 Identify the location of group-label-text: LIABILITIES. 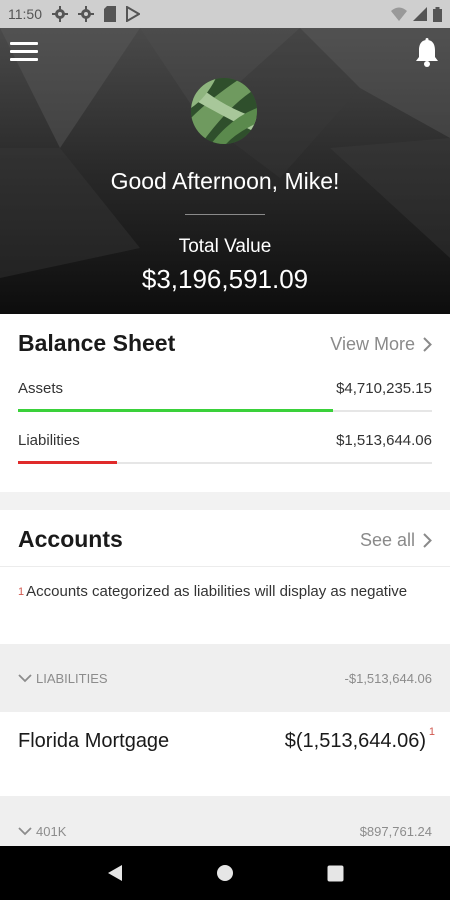
(72, 678).